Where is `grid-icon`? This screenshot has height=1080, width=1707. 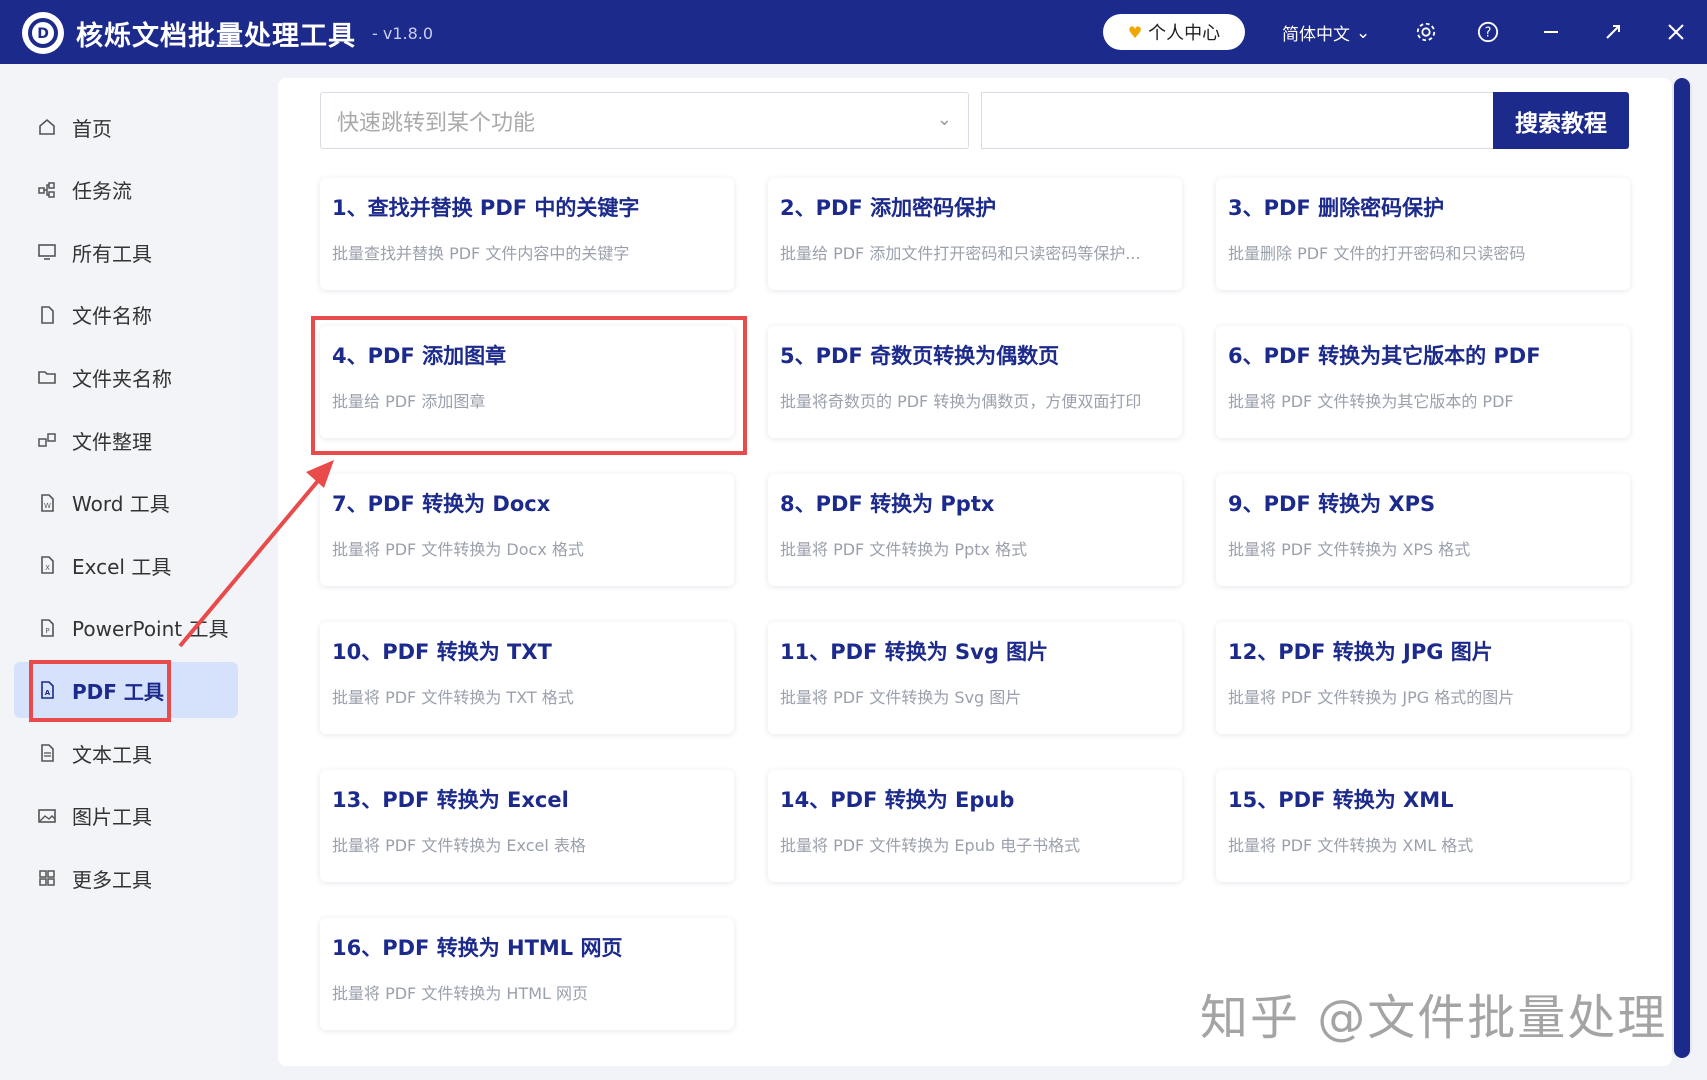 grid-icon is located at coordinates (47, 878).